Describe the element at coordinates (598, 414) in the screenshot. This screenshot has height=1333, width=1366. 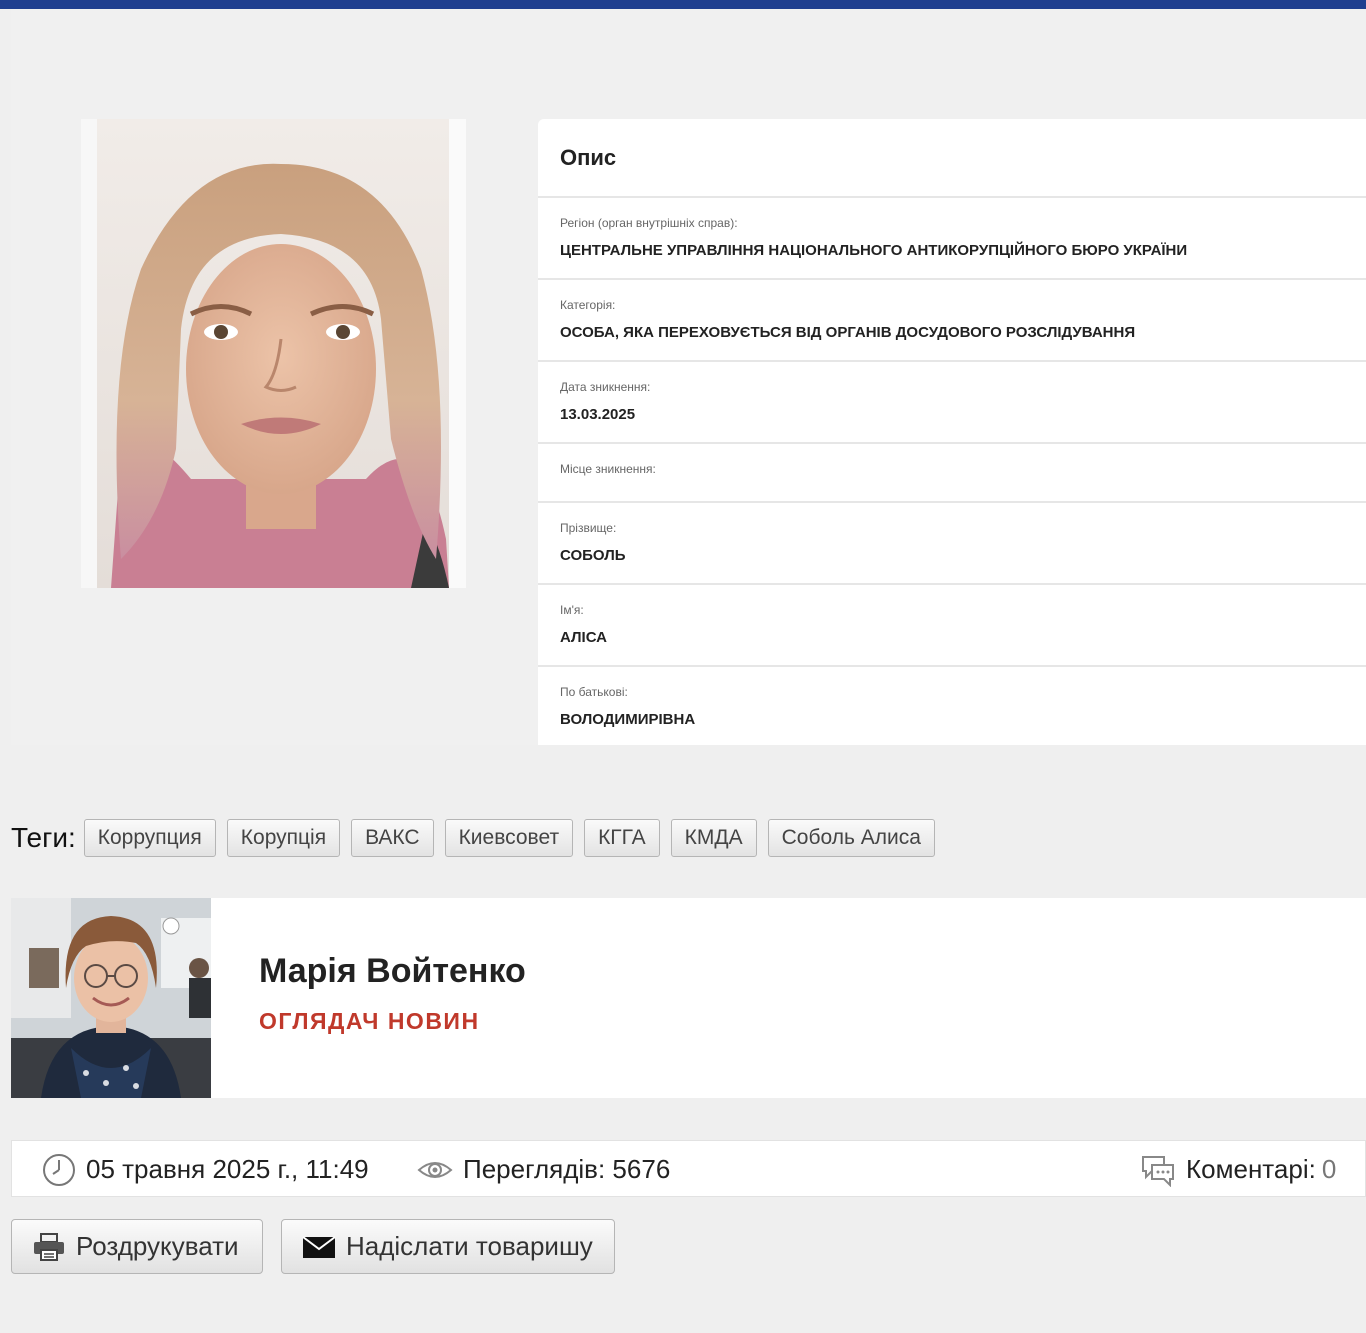
I see `field-value: 13.03.2025` at that location.